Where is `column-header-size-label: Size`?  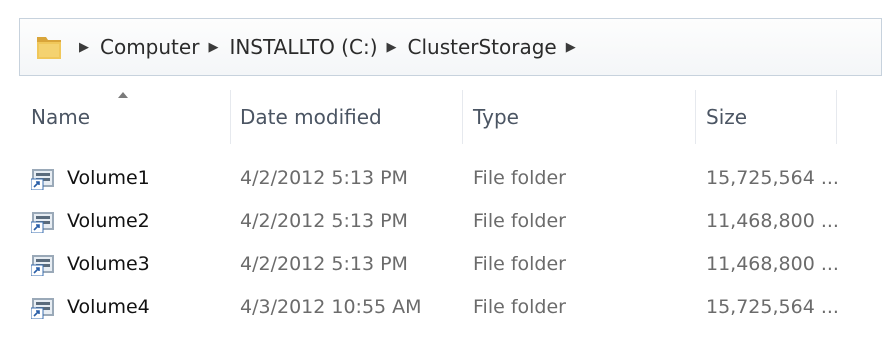 column-header-size-label: Size is located at coordinates (727, 117).